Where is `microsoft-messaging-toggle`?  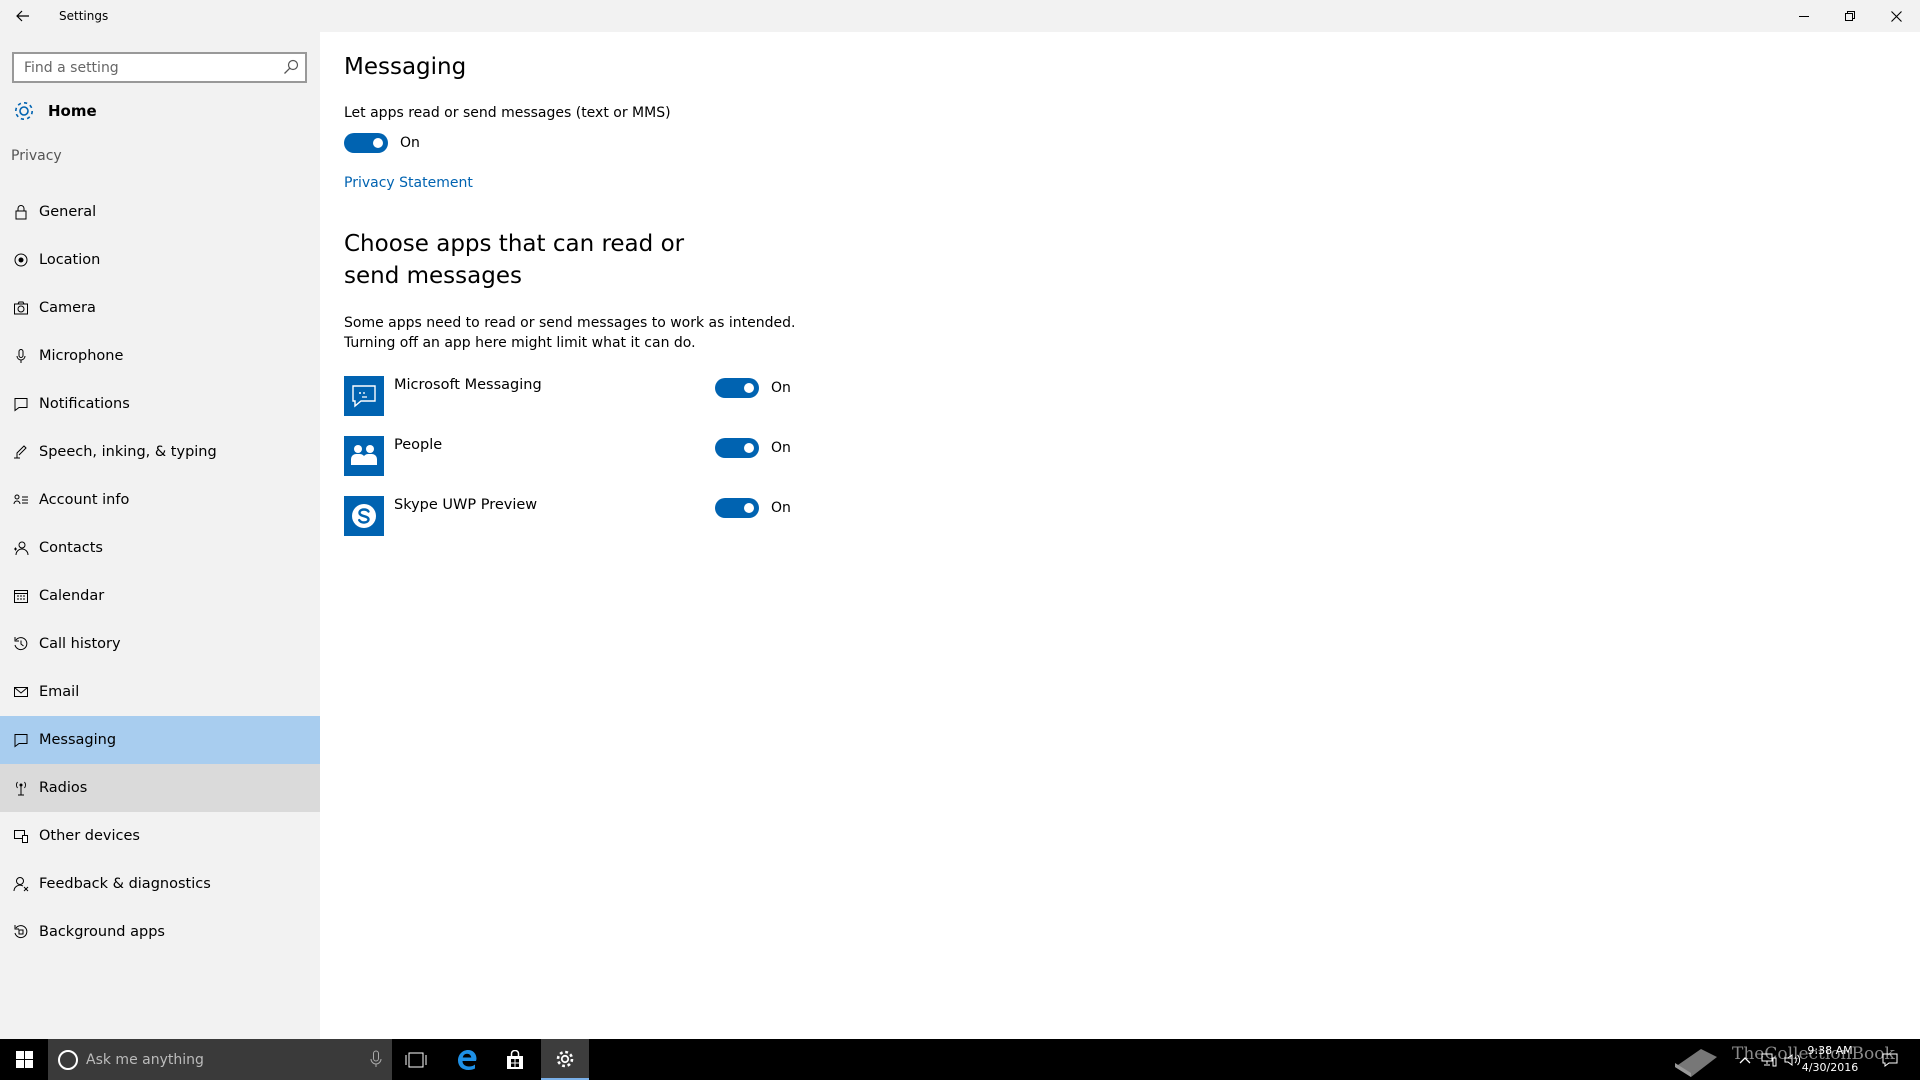
microsoft-messaging-toggle is located at coordinates (737, 388).